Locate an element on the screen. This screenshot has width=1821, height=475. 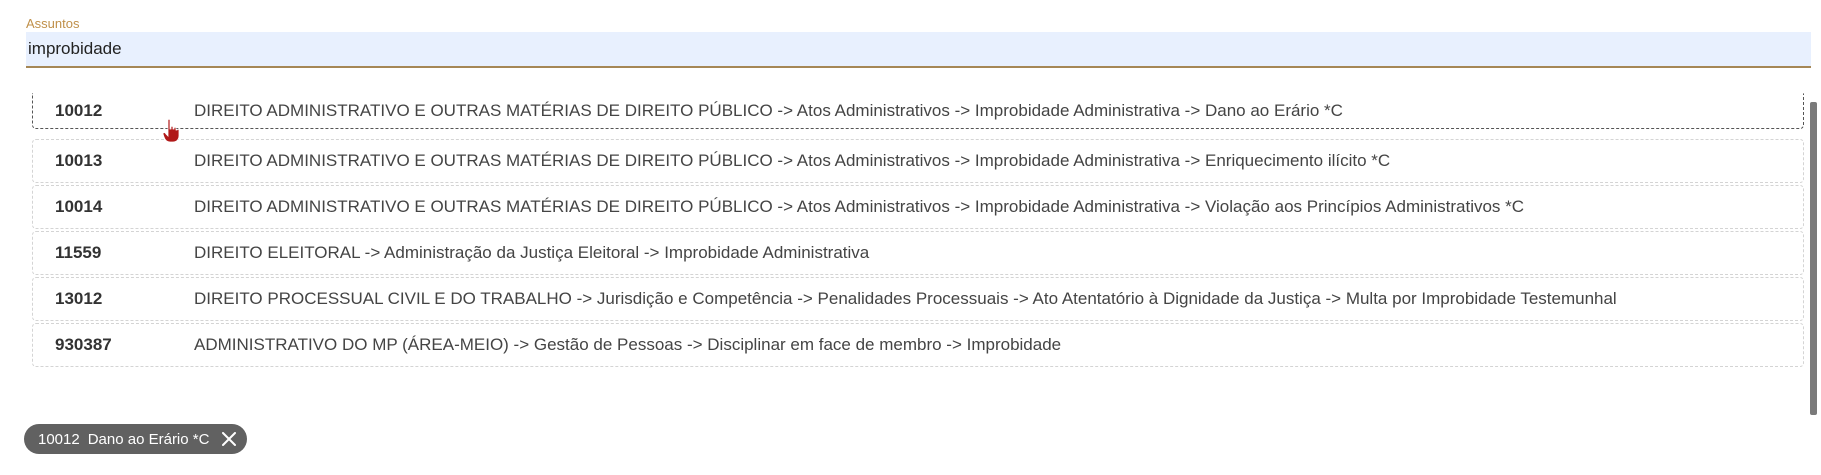
result-code: 13012 is located at coordinates (79, 298).